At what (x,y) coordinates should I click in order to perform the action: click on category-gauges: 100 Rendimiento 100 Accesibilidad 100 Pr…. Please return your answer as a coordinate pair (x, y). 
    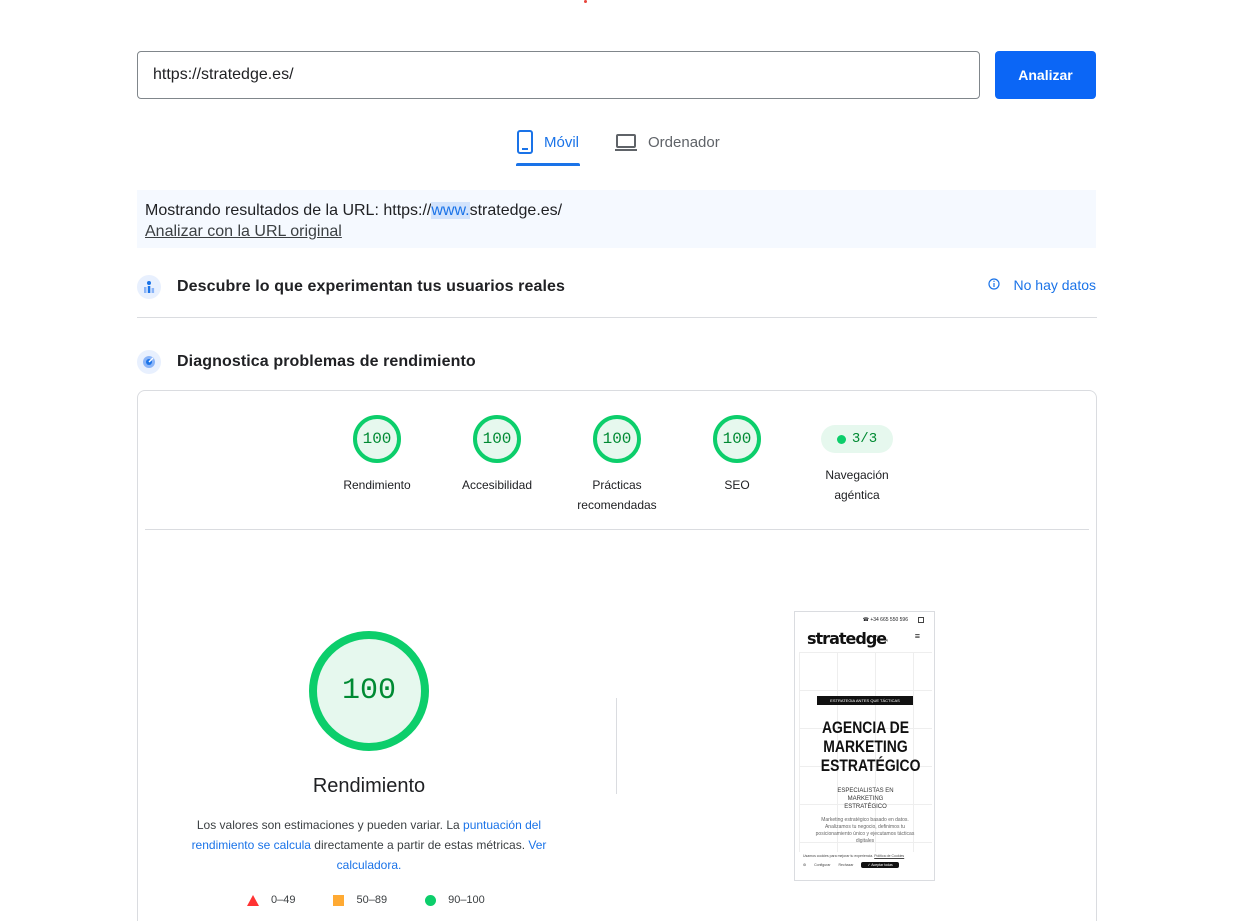
    Looking at the image, I should click on (617, 461).